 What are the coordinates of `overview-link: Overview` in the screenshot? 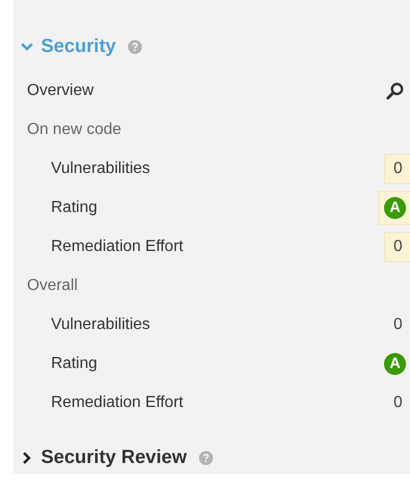 It's located at (199, 91).